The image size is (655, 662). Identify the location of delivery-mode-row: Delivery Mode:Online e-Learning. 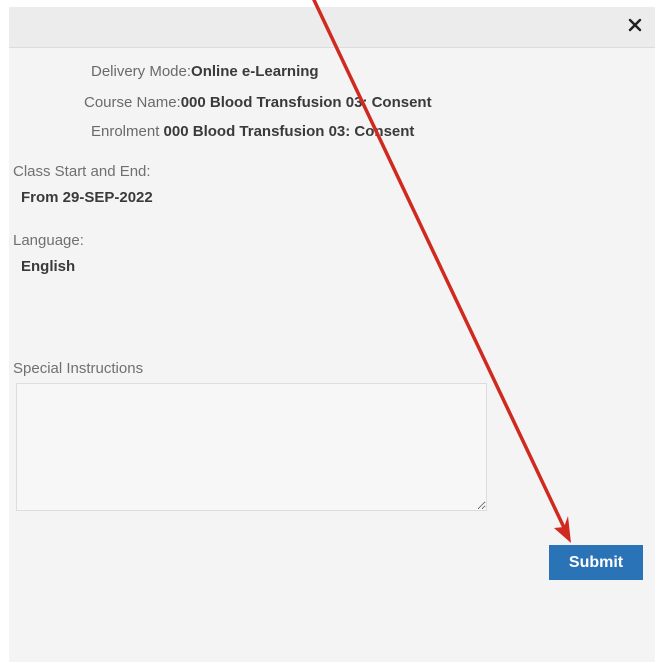
(205, 71).